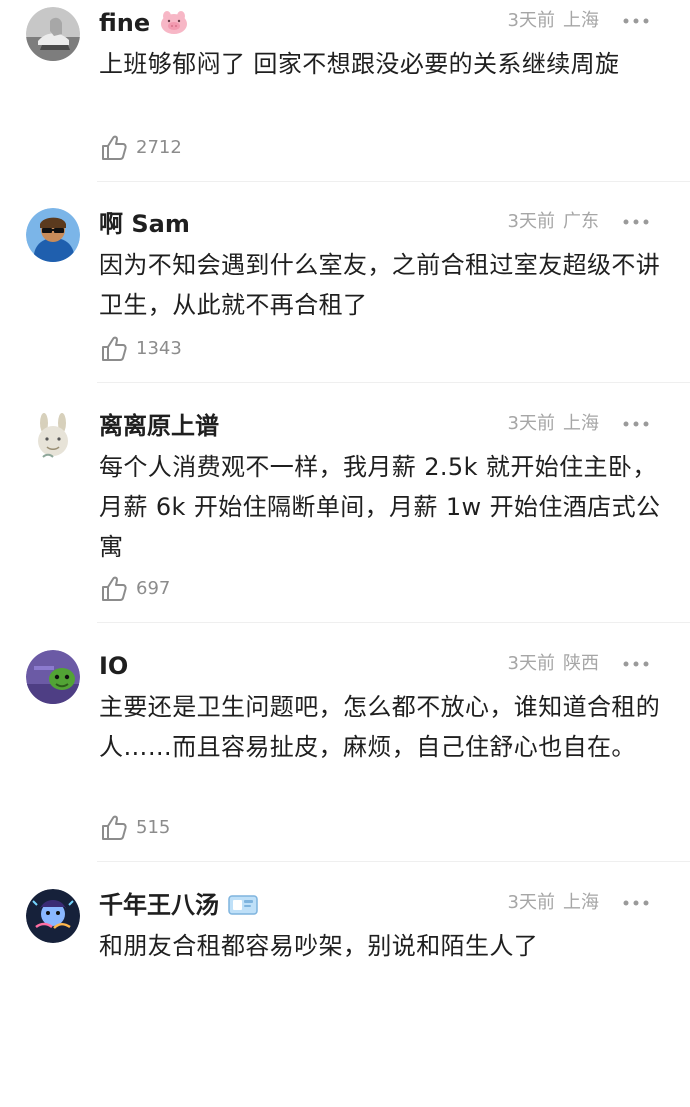 This screenshot has height=1107, width=690. I want to click on username: fine, so click(124, 23).